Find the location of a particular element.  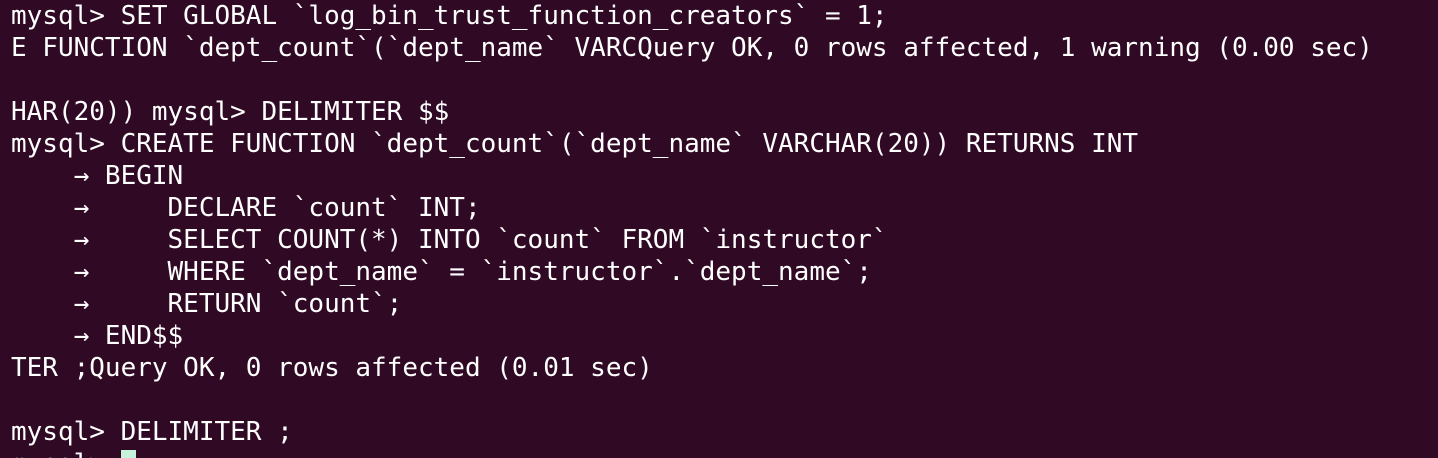

terminal-line: HAR(20)) mysql> DELIMITER $$ is located at coordinates (230, 112).